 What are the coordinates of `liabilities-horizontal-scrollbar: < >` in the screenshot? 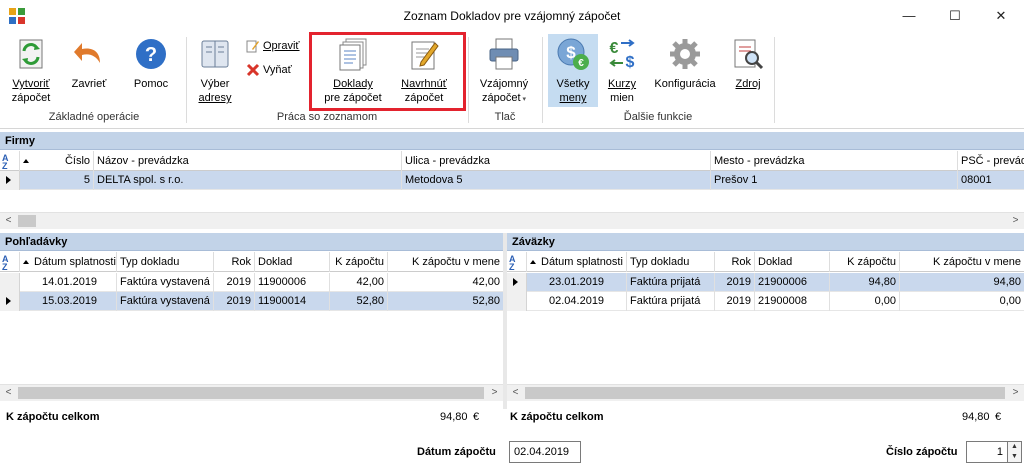 It's located at (765, 392).